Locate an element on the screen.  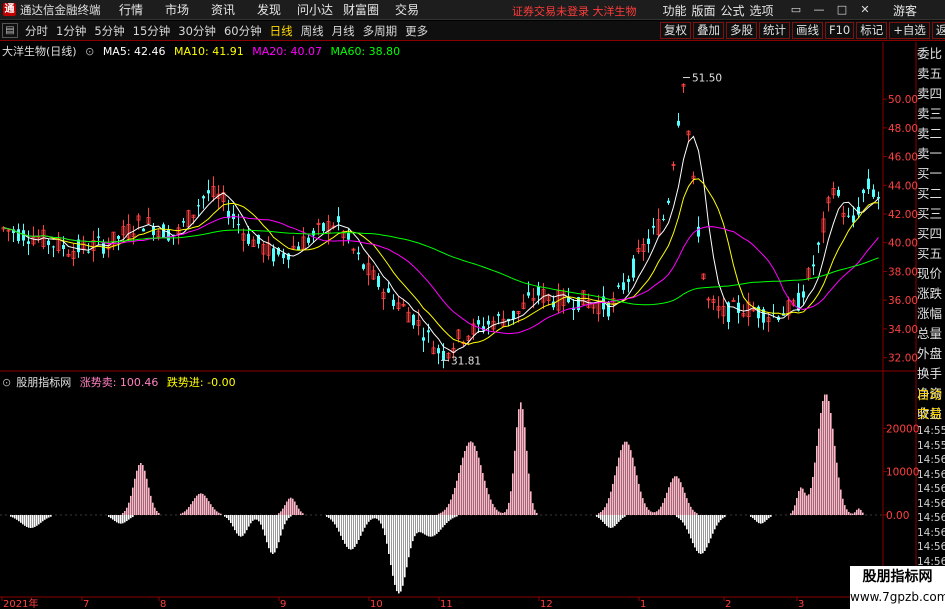
settings-icon: ⊙ is located at coordinates (89, 51).